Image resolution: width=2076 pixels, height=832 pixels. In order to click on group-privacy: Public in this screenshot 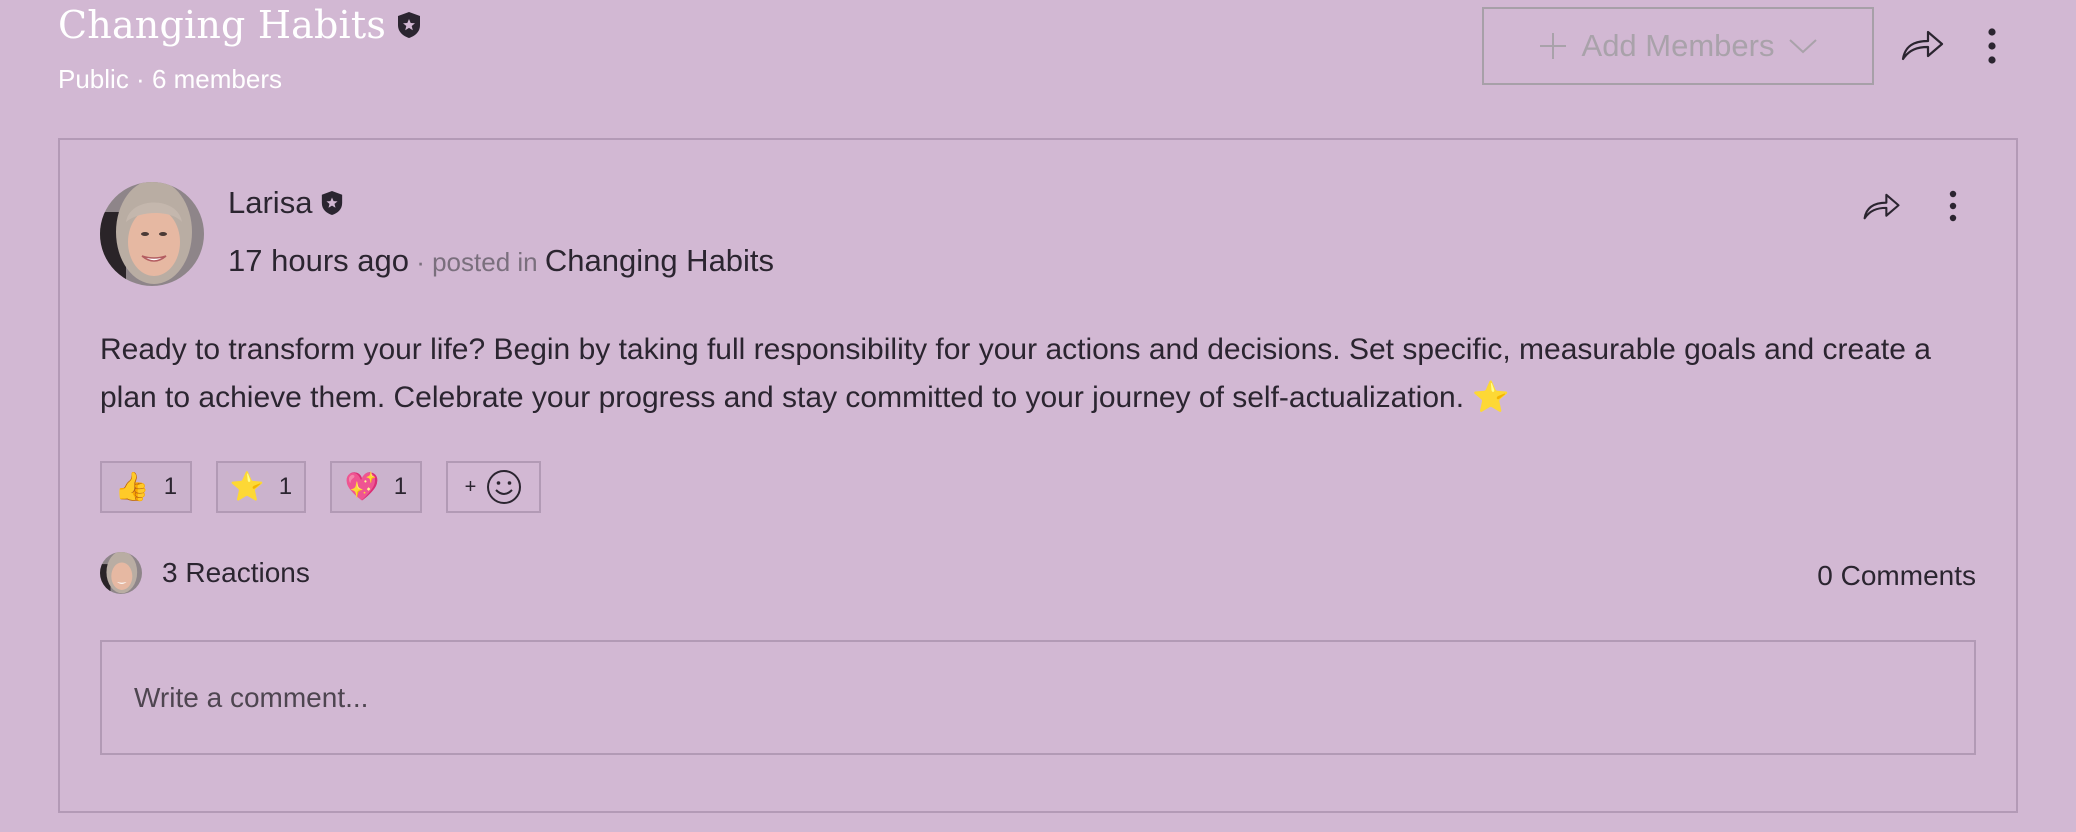, I will do `click(93, 79)`.